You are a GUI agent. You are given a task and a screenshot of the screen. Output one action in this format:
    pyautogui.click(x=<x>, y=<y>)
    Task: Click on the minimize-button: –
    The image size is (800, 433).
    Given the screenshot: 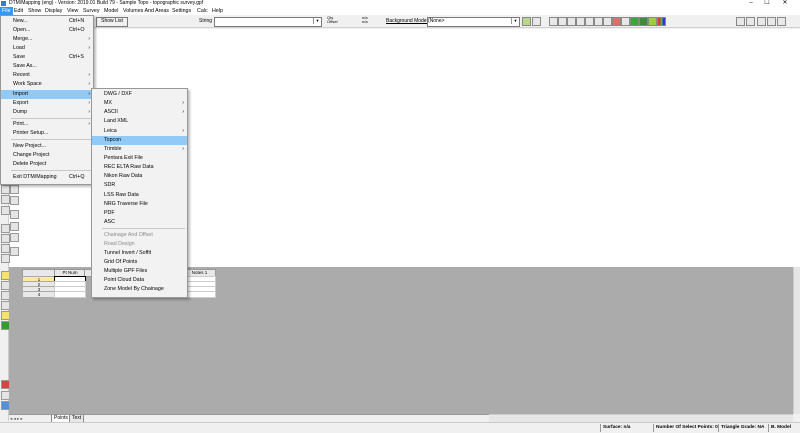 What is the action you would take?
    pyautogui.click(x=751, y=3)
    